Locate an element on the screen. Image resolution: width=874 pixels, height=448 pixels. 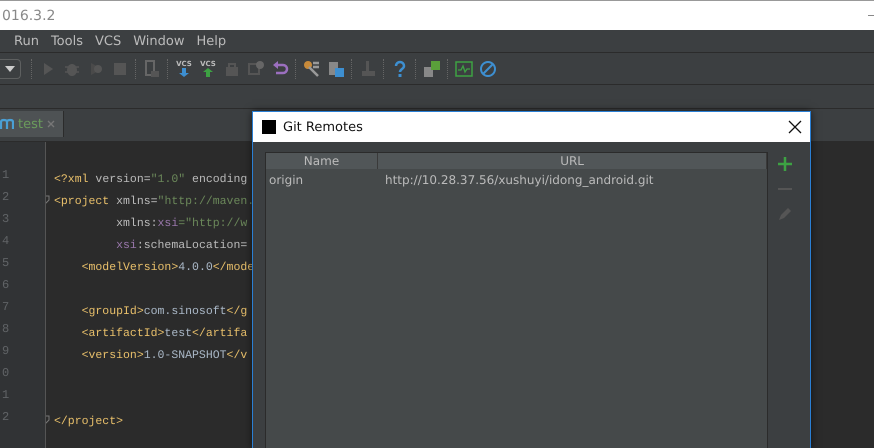
menu-item: Run is located at coordinates (26, 41).